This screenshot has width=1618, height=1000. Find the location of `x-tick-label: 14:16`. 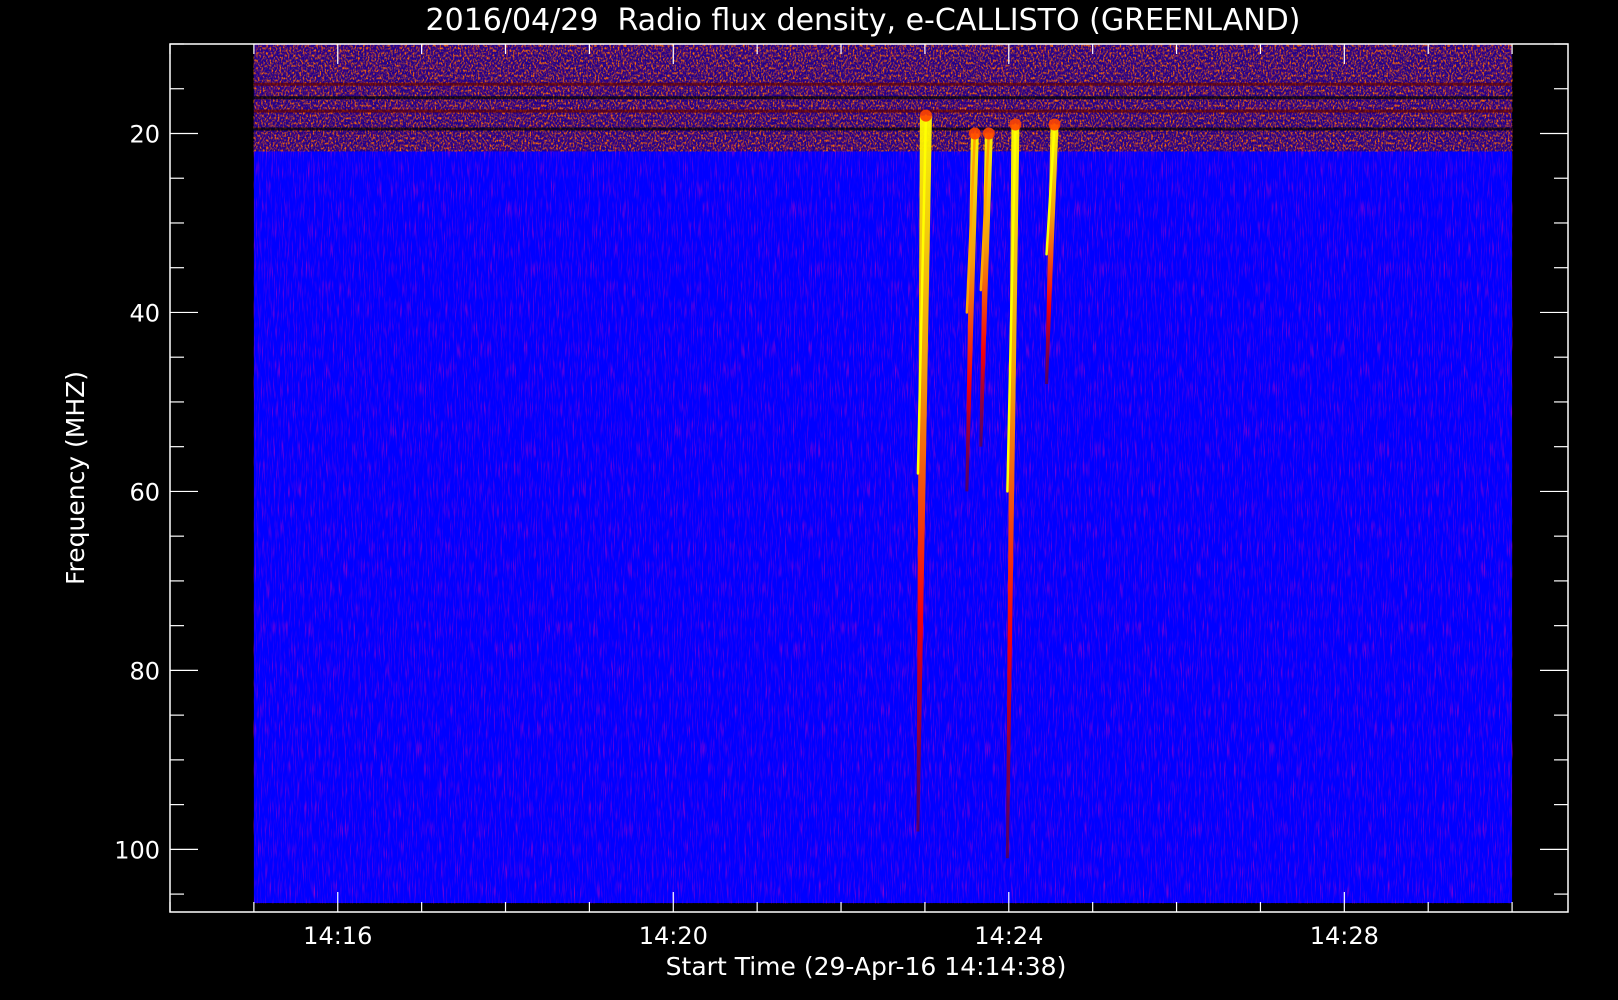

x-tick-label: 14:16 is located at coordinates (337, 936).